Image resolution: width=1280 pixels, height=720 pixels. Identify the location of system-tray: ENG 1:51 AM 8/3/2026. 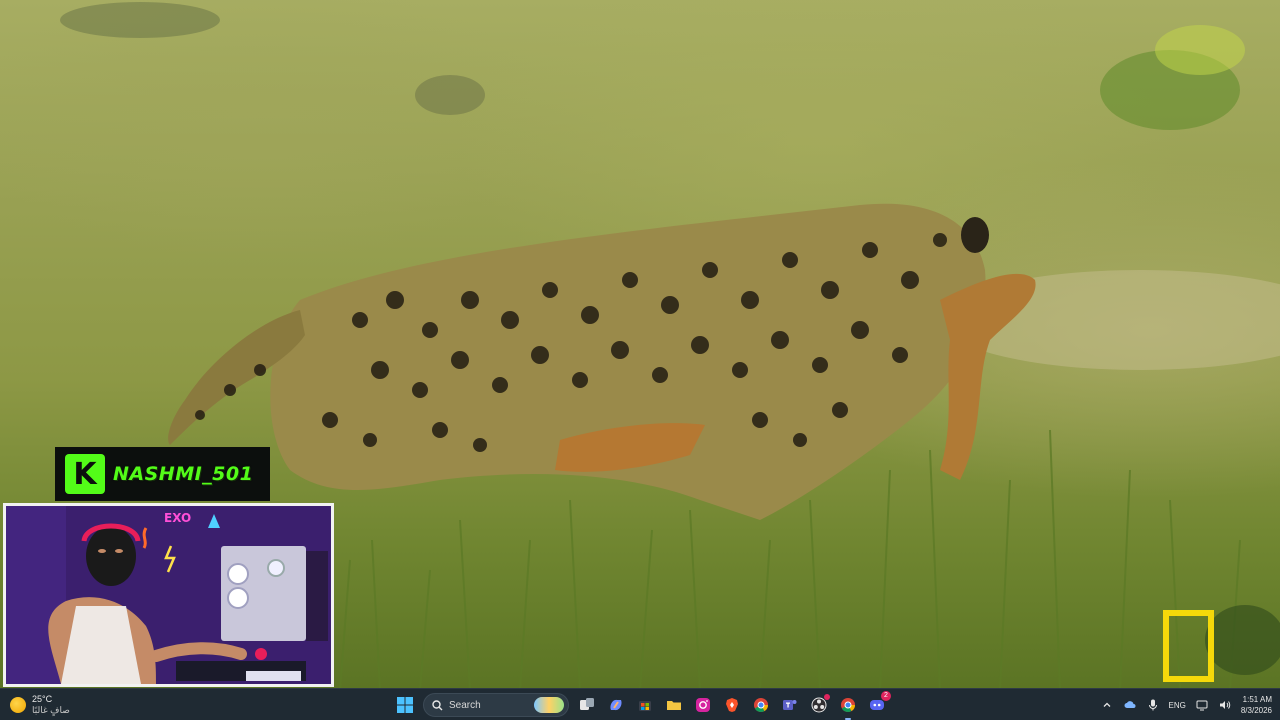
(1186, 704).